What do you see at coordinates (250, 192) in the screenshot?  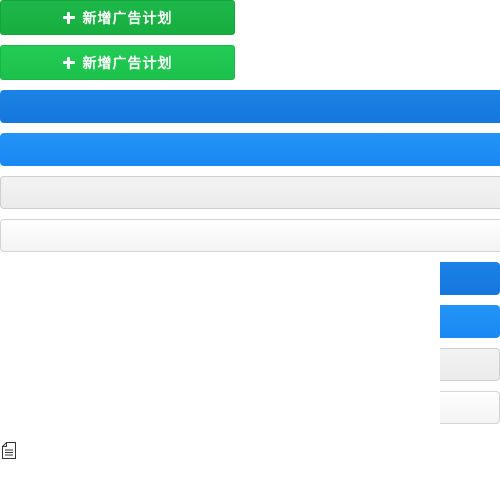 I see `gray-wide-button` at bounding box center [250, 192].